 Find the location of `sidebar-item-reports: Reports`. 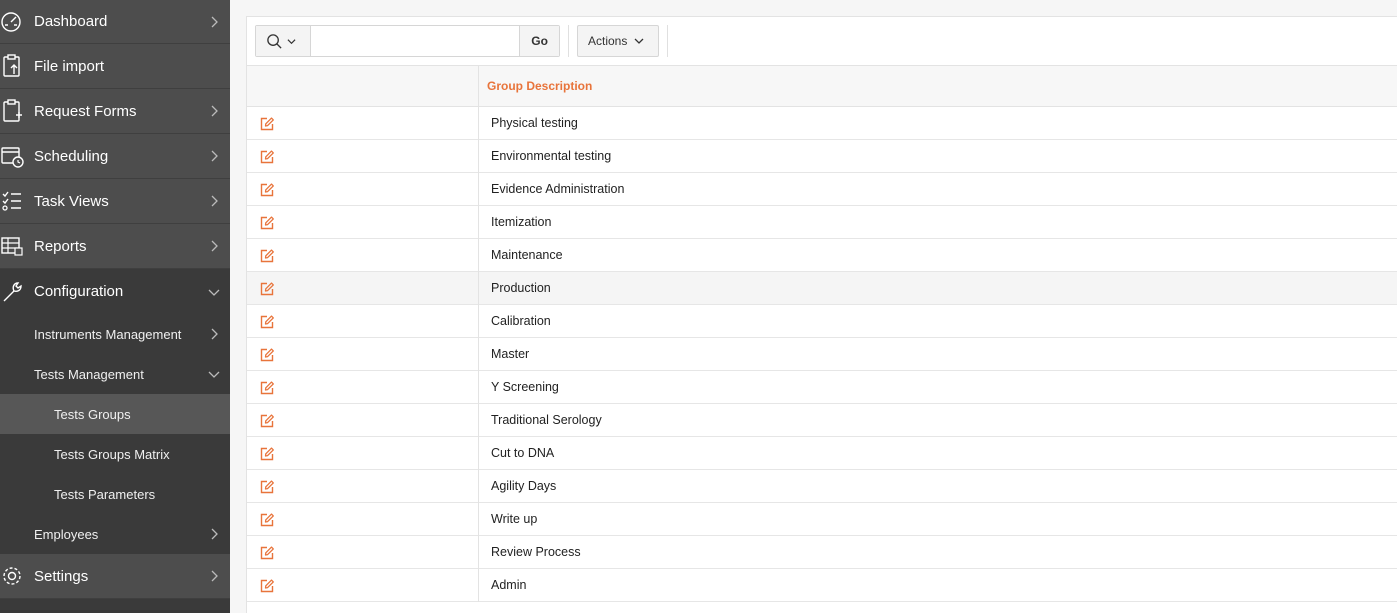

sidebar-item-reports: Reports is located at coordinates (115, 246).